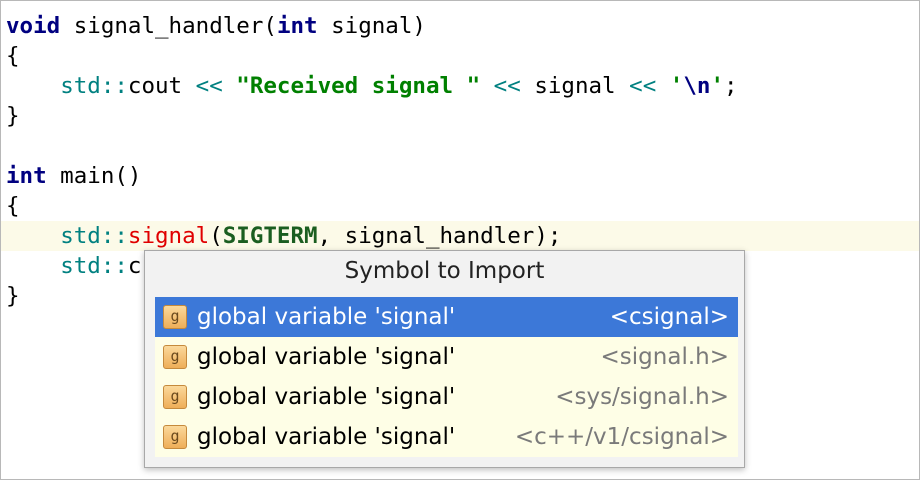 This screenshot has height=480, width=920. What do you see at coordinates (155, 86) in the screenshot?
I see `identifier: cout` at bounding box center [155, 86].